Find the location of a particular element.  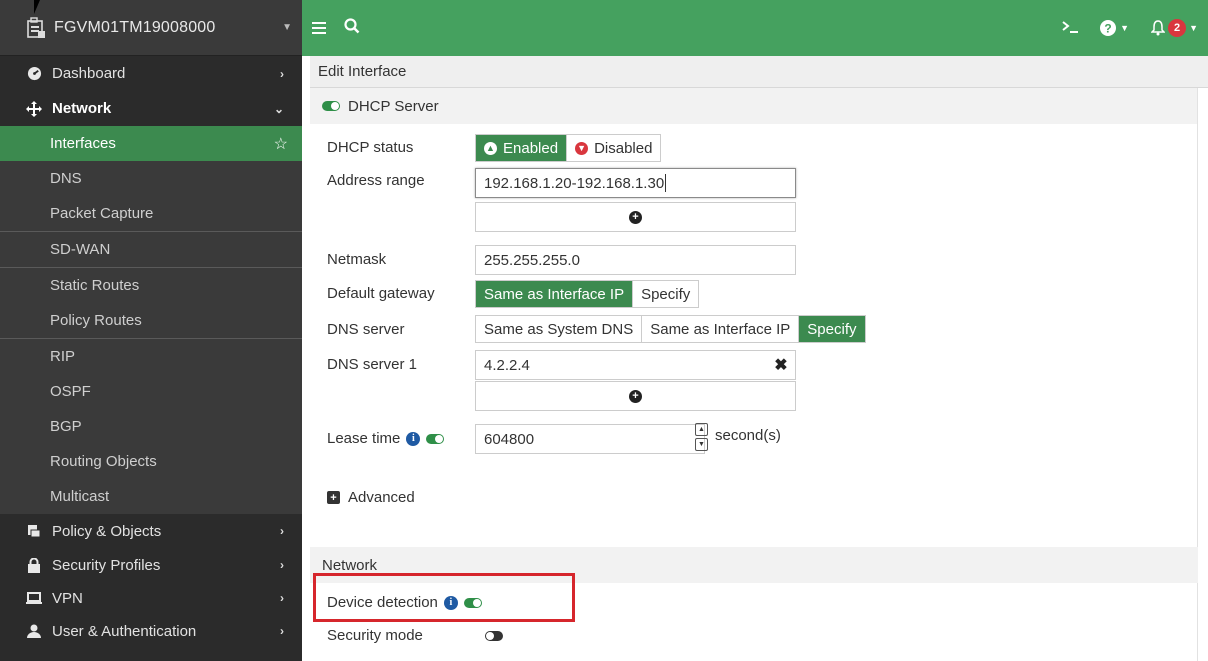

sidebar-item-label: User & Authentication is located at coordinates (124, 631).